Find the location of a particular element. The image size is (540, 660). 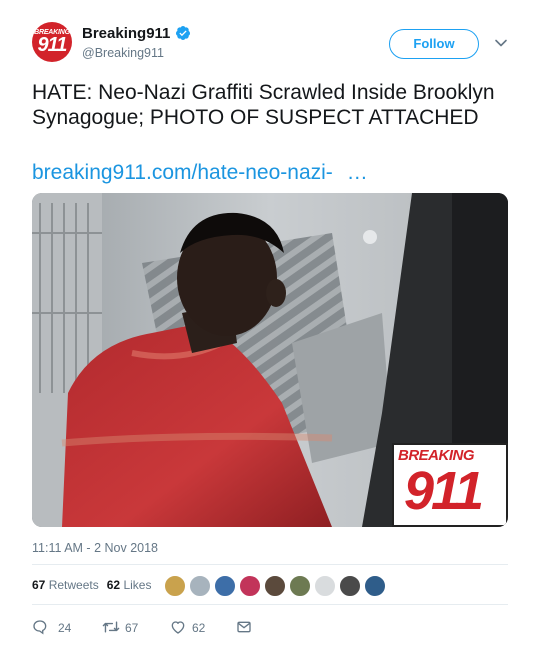

retweets-label: Retweets is located at coordinates (73, 585).